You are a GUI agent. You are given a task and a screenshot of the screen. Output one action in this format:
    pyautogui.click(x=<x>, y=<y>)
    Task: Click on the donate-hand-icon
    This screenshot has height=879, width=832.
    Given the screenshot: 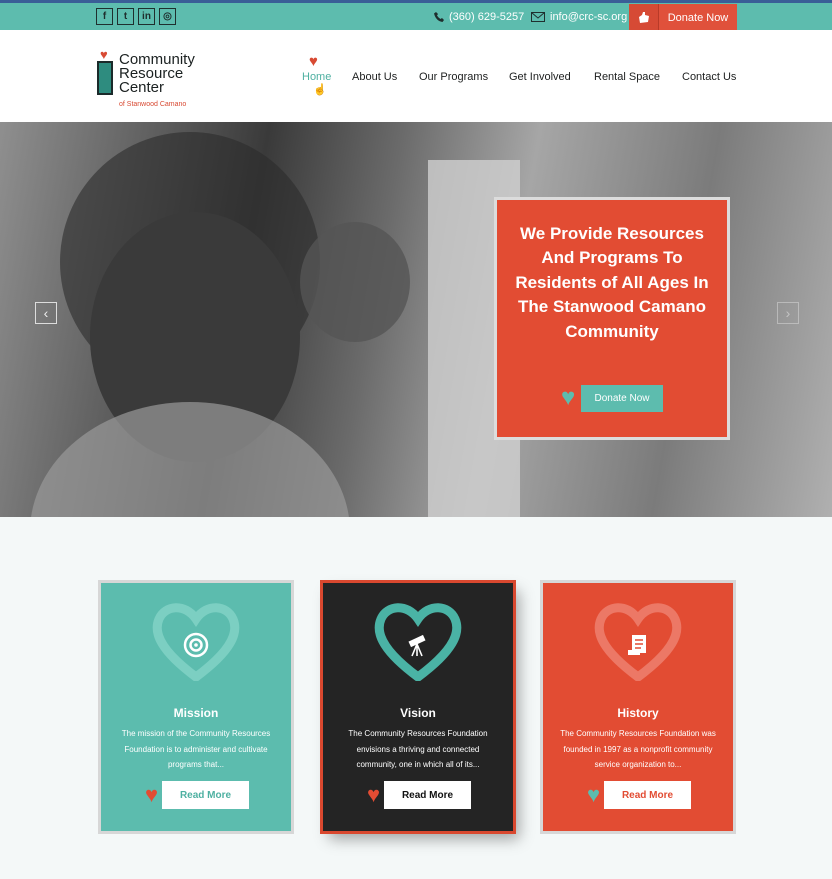 What is the action you would take?
    pyautogui.click(x=644, y=18)
    